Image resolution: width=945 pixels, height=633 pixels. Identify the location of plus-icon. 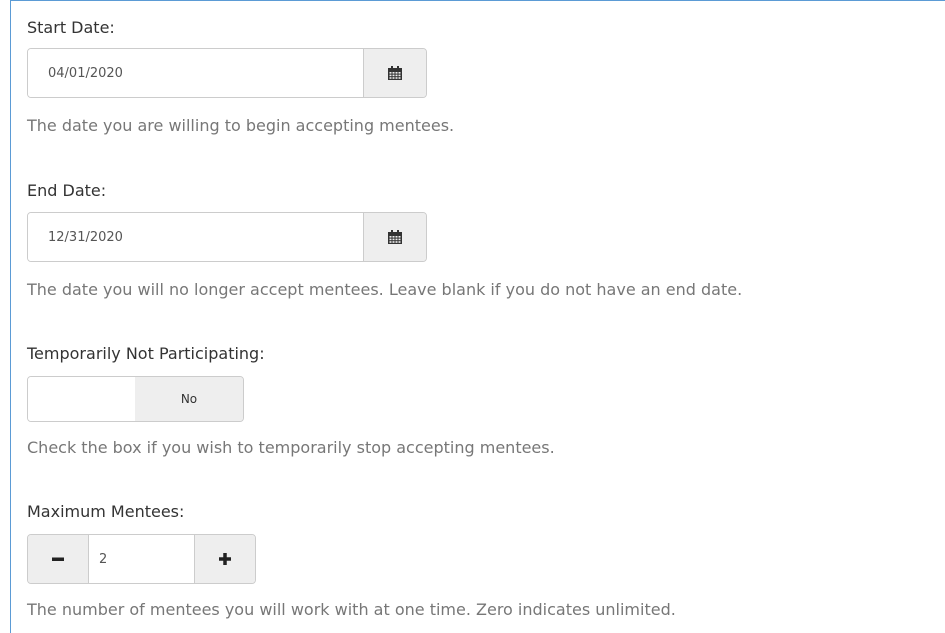
(225, 559).